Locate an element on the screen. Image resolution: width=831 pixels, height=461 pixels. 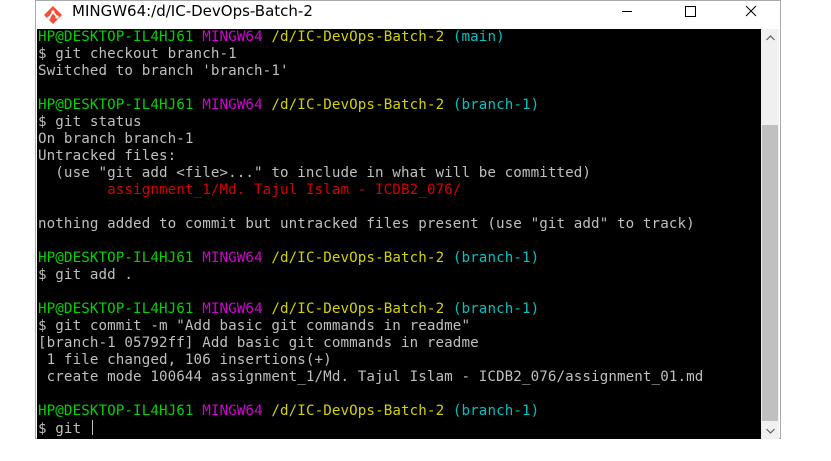
minimize-button is located at coordinates (627, 11).